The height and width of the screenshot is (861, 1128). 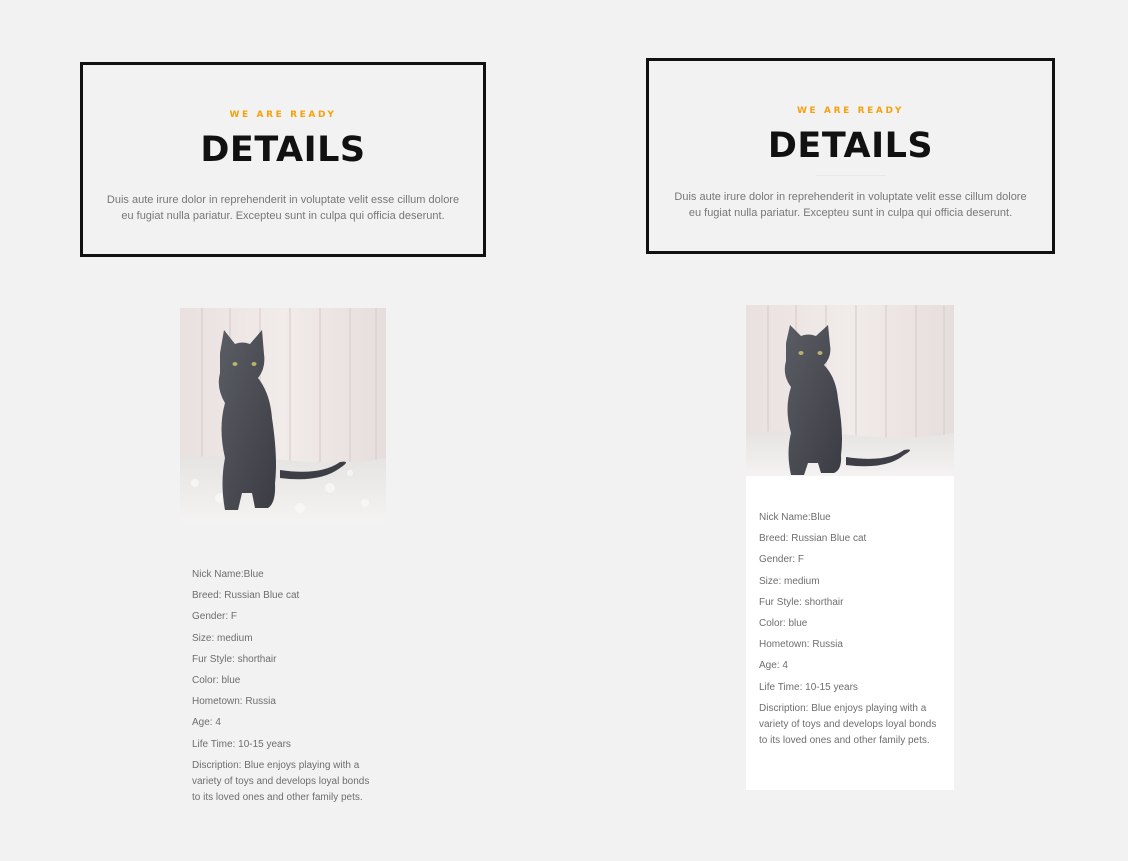 I want to click on title-divider, so click(x=850, y=175).